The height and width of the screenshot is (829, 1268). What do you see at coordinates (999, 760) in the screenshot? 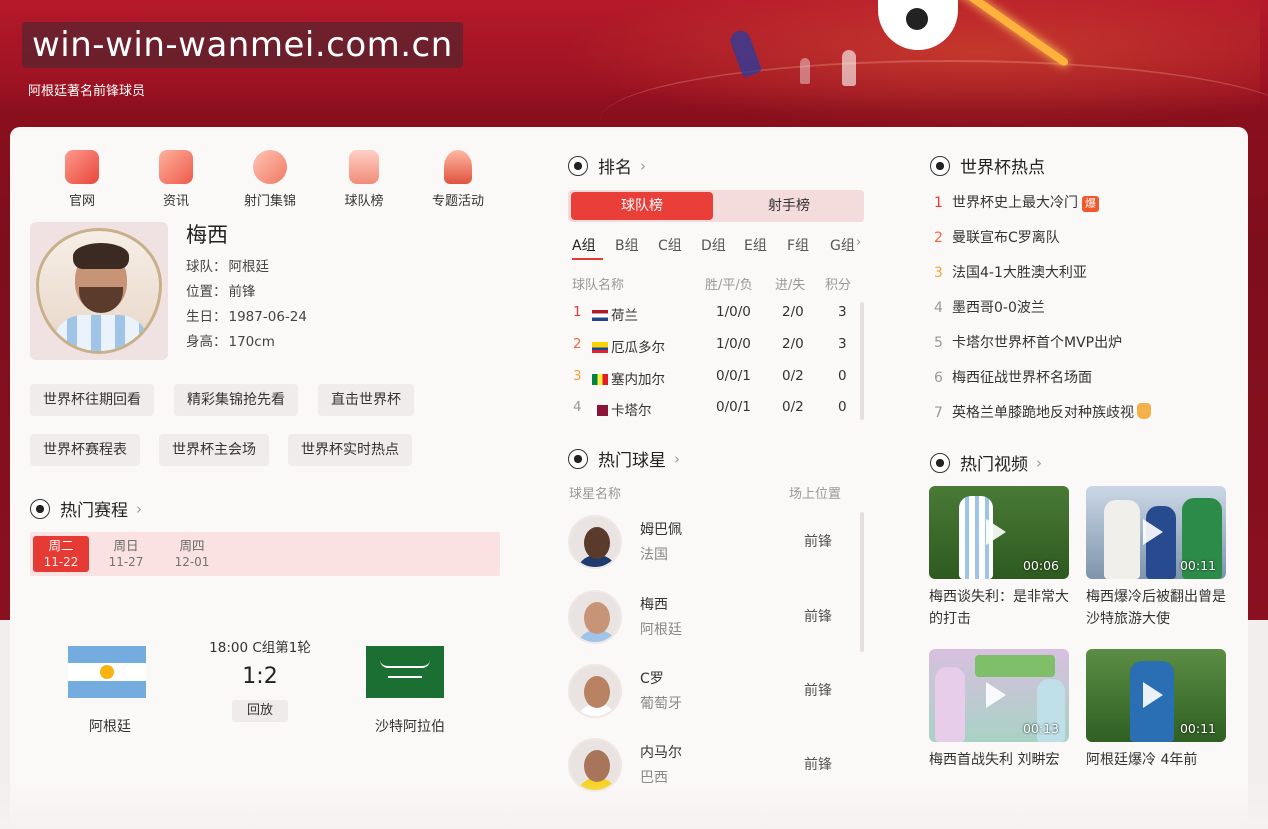
I see `video-caption: 梅西首战失利 刘畊宏` at bounding box center [999, 760].